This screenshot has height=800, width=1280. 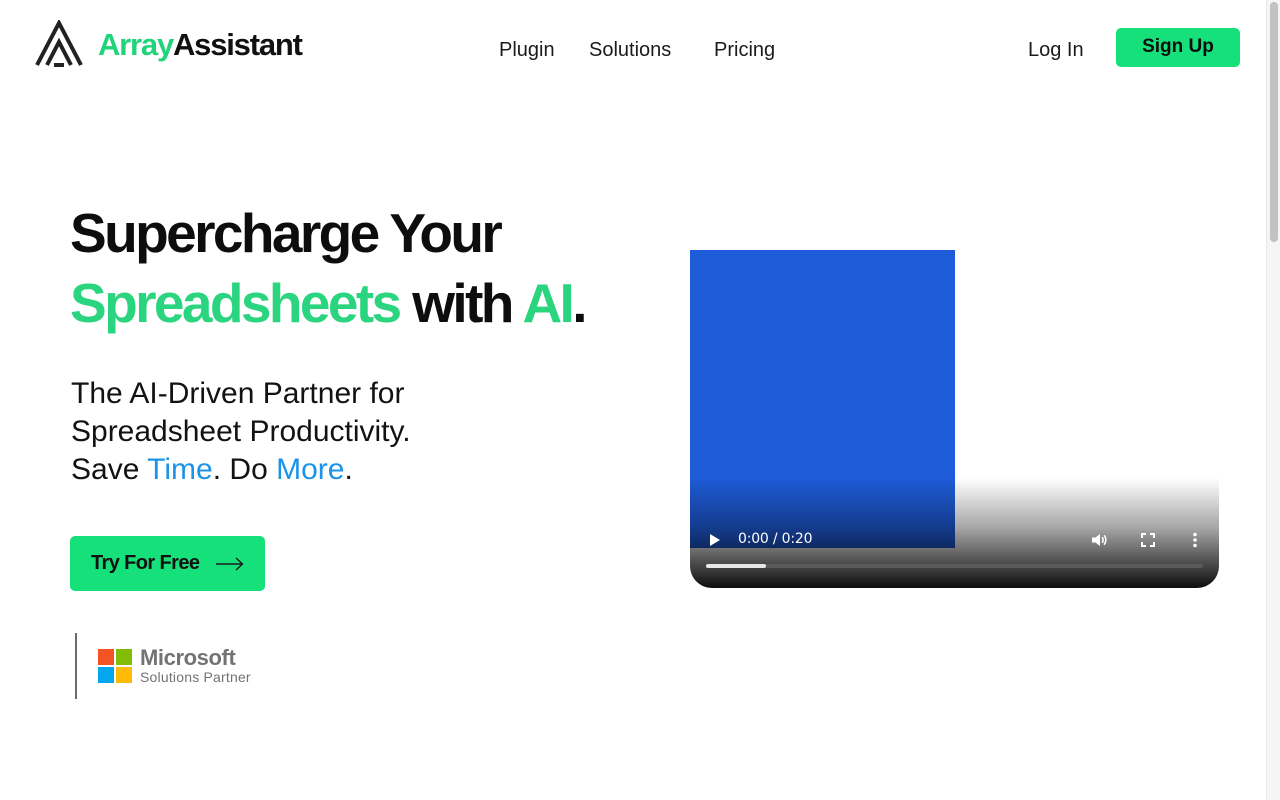 I want to click on subhead-line1: The AI-Driven Partner for, so click(x=238, y=393).